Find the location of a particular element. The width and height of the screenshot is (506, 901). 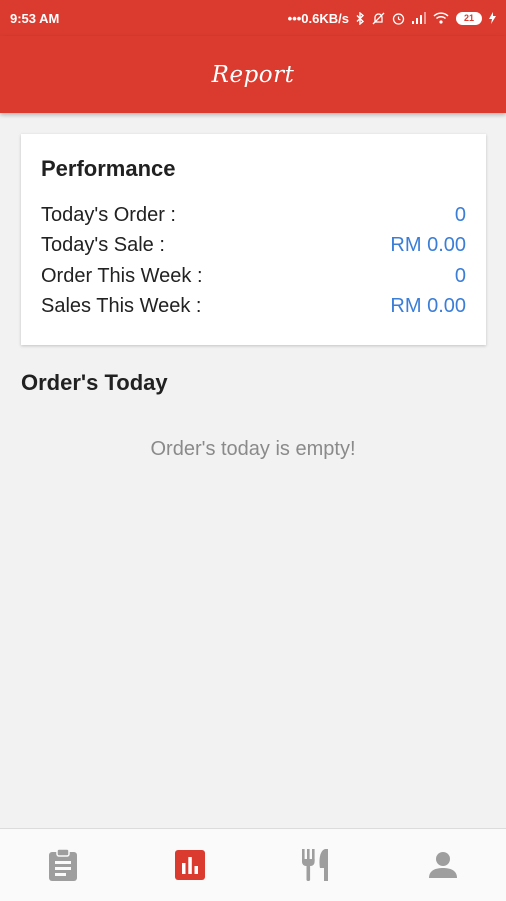

wifi-icon is located at coordinates (441, 18).